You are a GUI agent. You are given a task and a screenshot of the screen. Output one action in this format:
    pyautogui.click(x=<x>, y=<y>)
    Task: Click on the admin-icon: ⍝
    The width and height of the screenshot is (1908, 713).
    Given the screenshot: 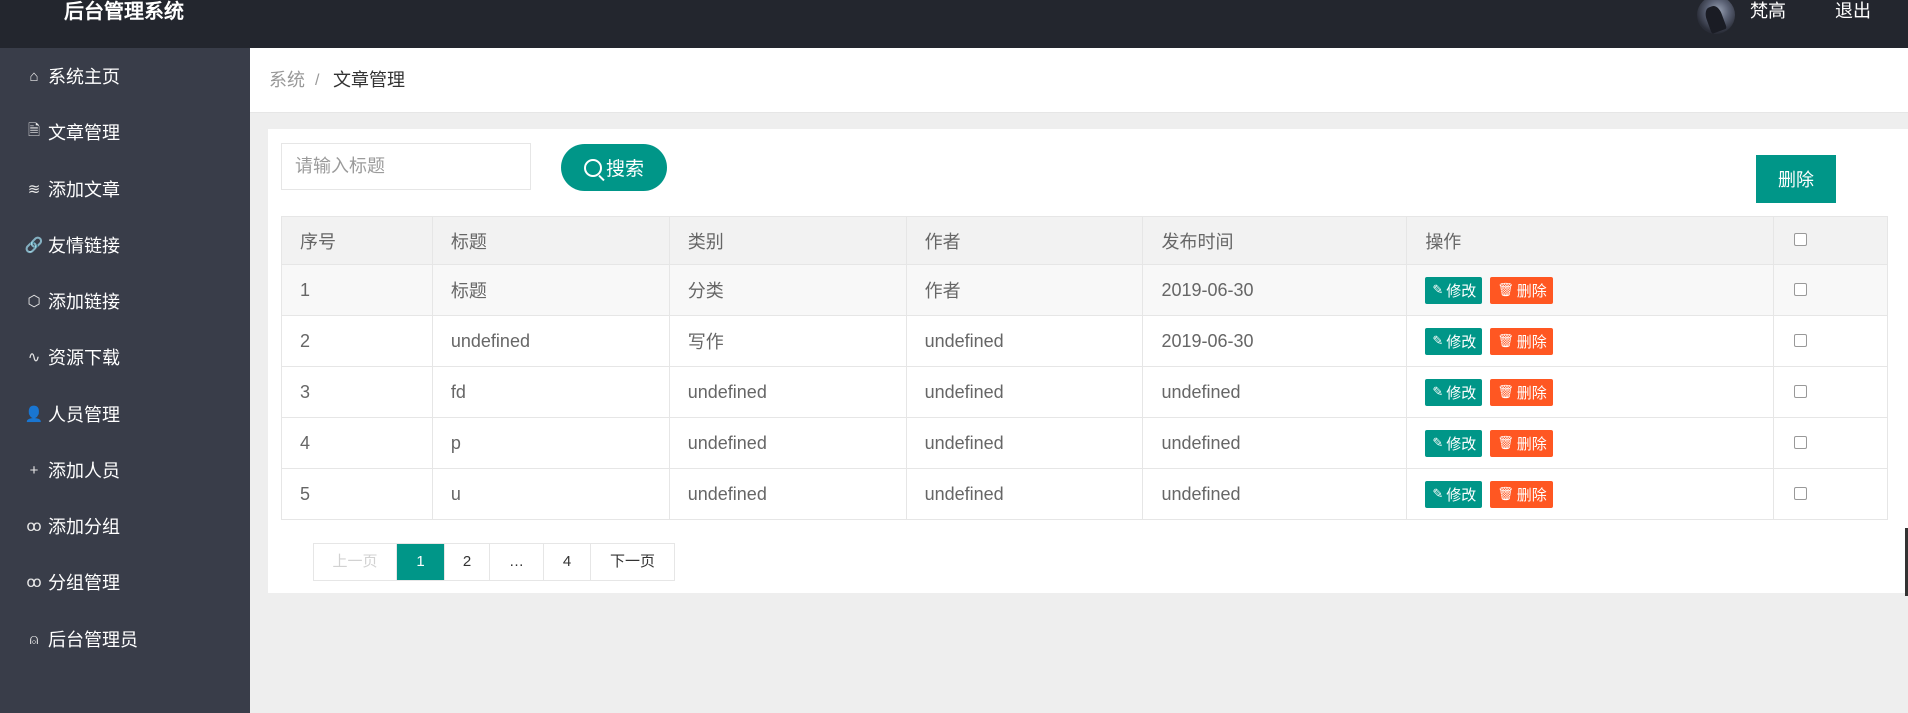 What is the action you would take?
    pyautogui.click(x=34, y=639)
    